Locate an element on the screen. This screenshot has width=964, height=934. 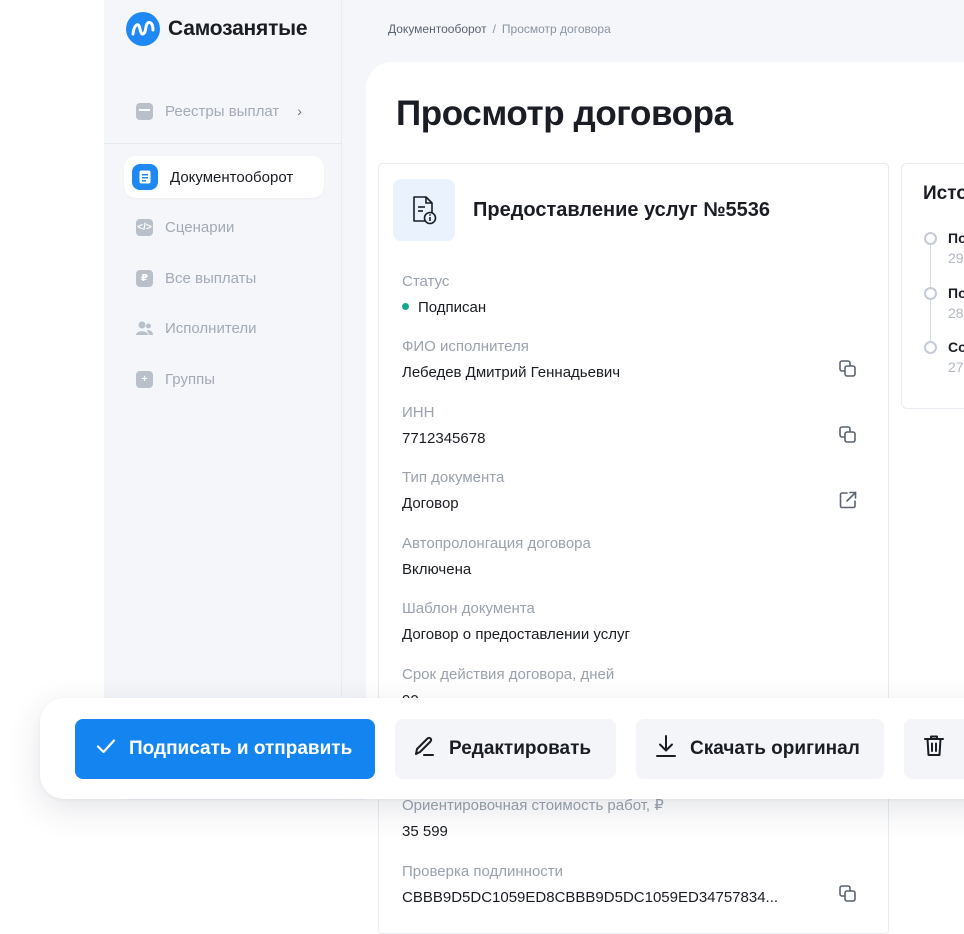
field-inn: ИНН 7712345678 is located at coordinates (632, 426).